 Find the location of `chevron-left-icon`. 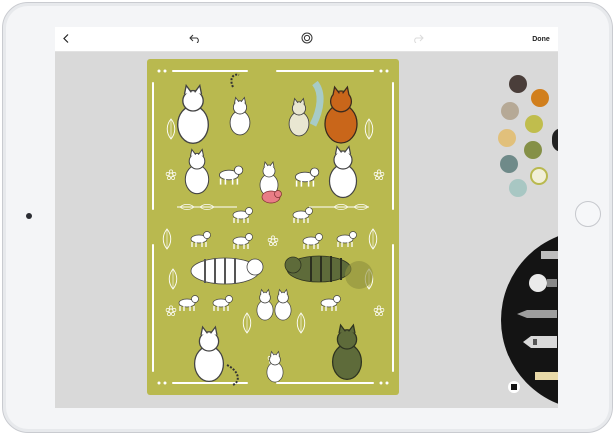

chevron-left-icon is located at coordinates (66, 39).